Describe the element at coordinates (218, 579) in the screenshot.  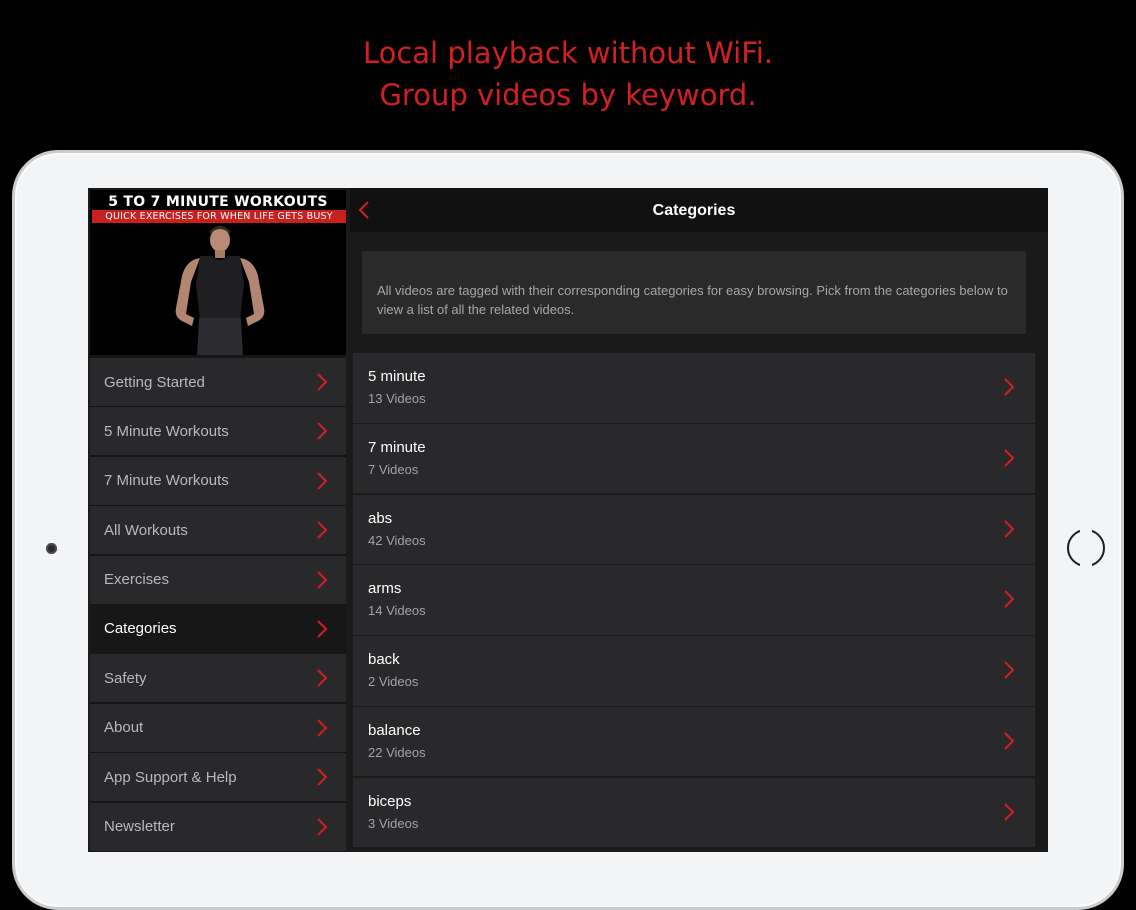
I see `sidebar-item-exercises: Exercises` at that location.